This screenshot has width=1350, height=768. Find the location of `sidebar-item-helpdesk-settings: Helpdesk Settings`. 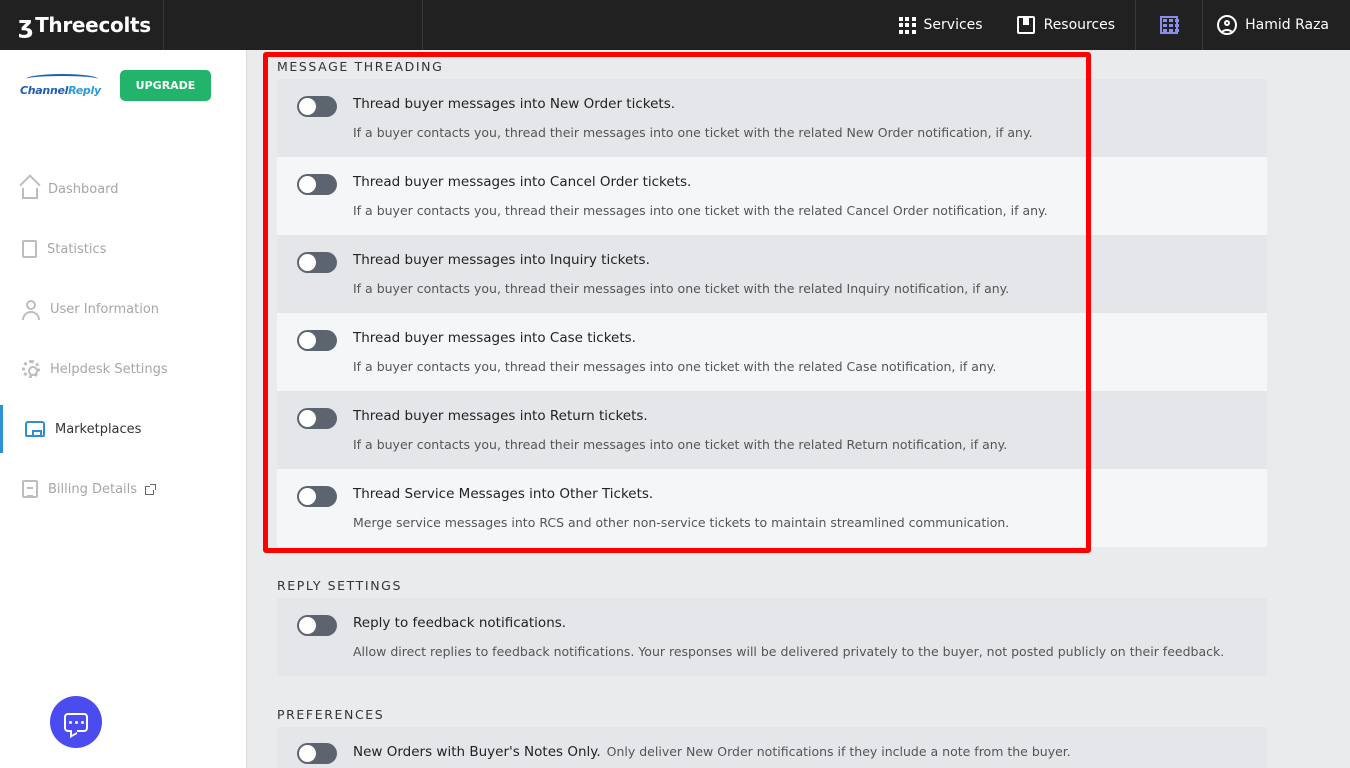

sidebar-item-helpdesk-settings: Helpdesk Settings is located at coordinates (123, 369).